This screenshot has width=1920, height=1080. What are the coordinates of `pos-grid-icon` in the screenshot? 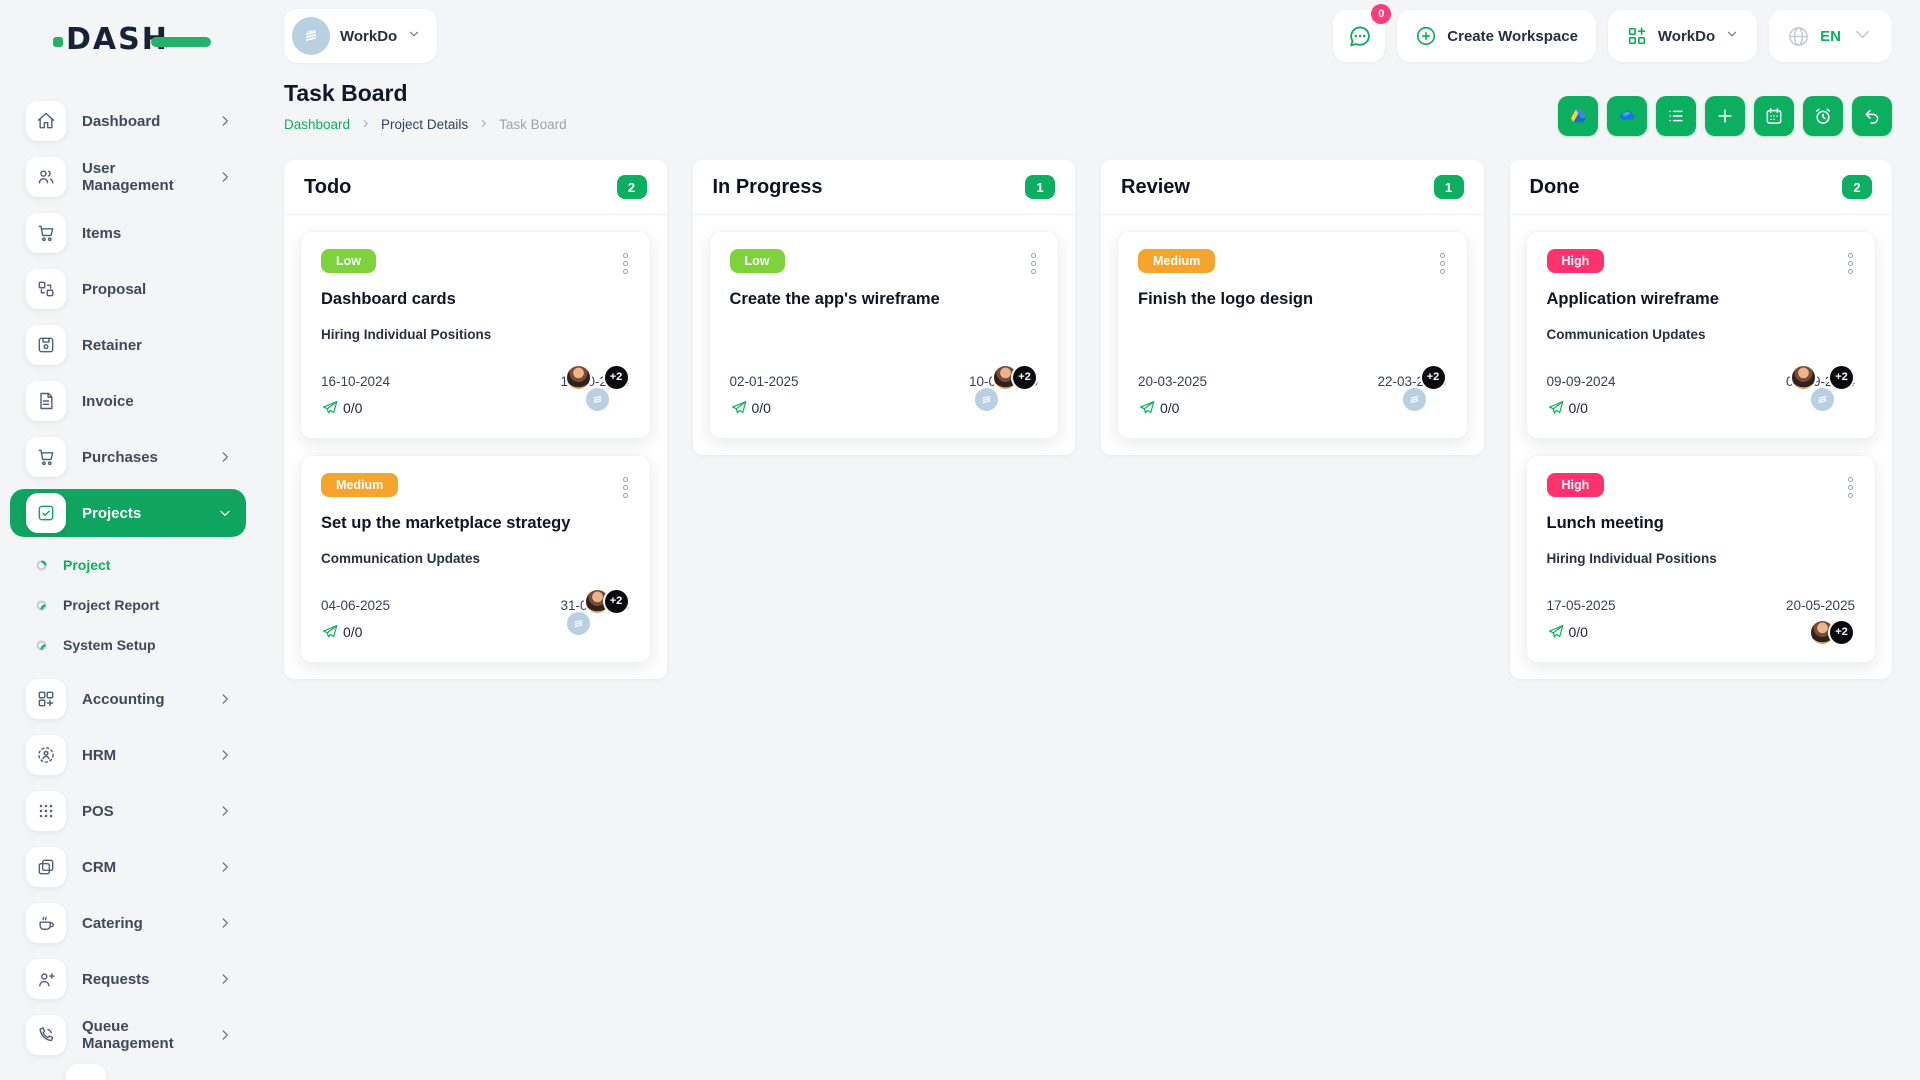 It's located at (46, 811).